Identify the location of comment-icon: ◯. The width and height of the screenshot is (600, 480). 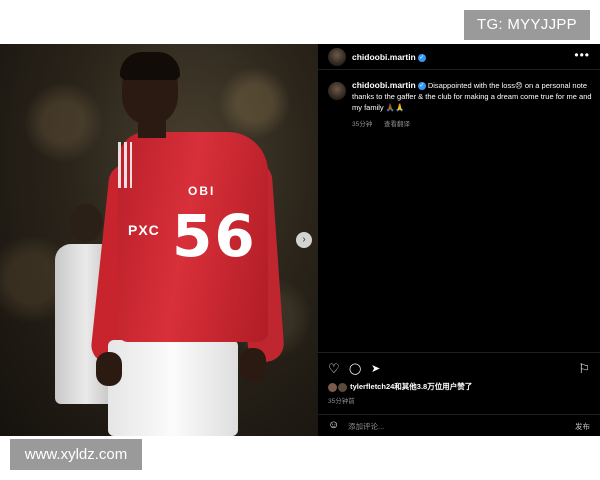
(355, 368).